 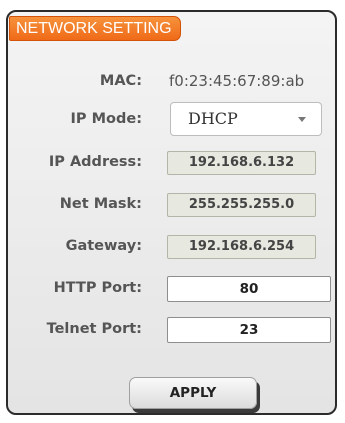 What do you see at coordinates (94, 329) in the screenshot?
I see `telnet-port-label: Telnet Port:` at bounding box center [94, 329].